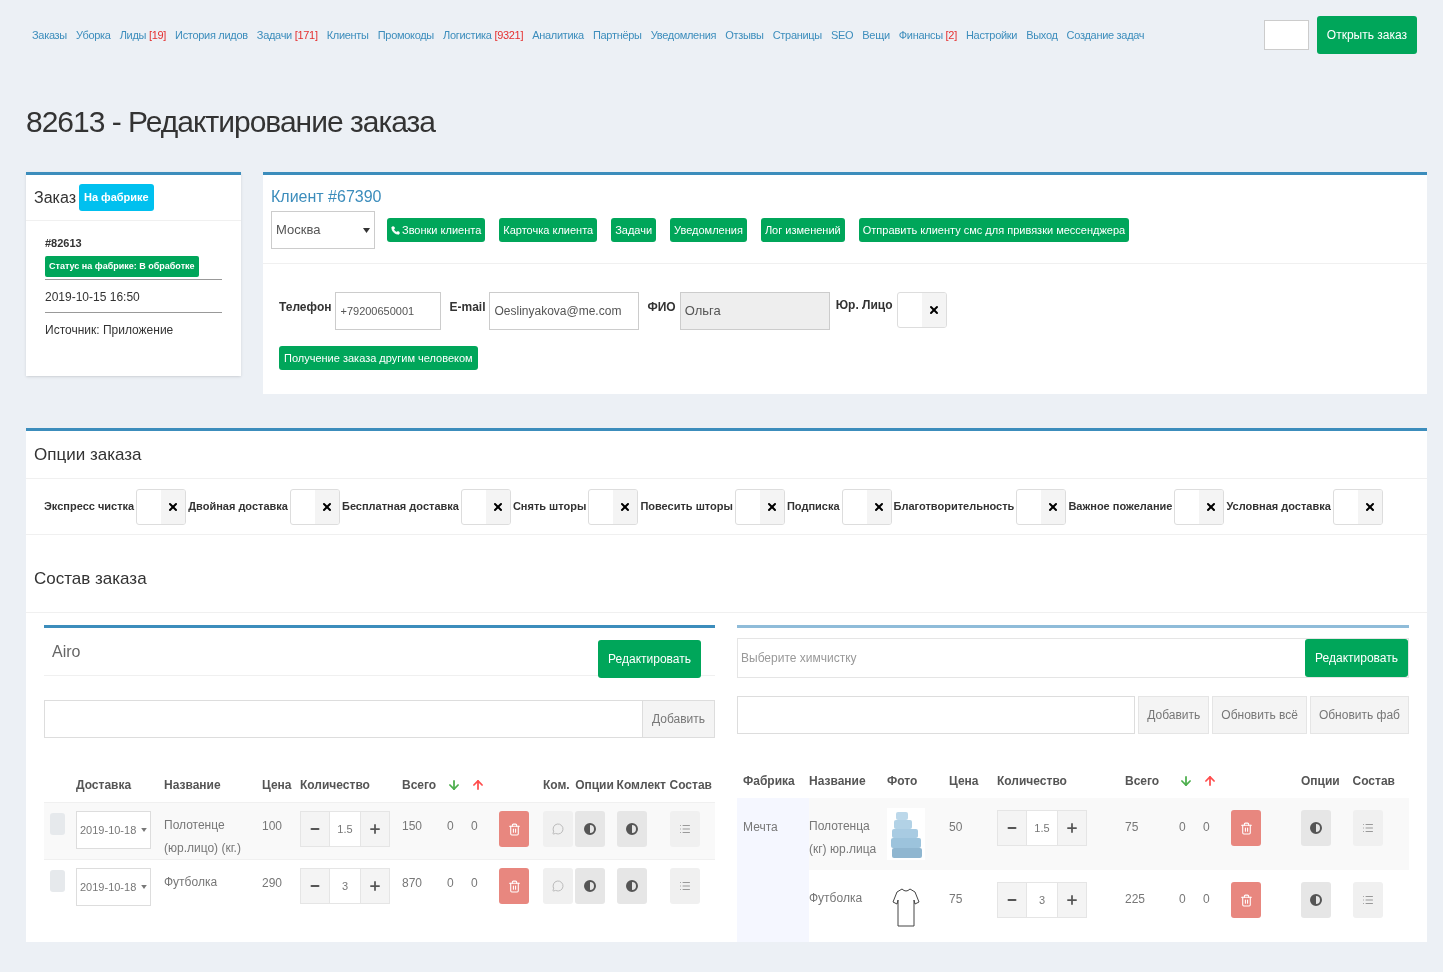 The width and height of the screenshot is (1443, 972). Describe the element at coordinates (1320, 781) in the screenshot. I see `column-header: Опции` at that location.